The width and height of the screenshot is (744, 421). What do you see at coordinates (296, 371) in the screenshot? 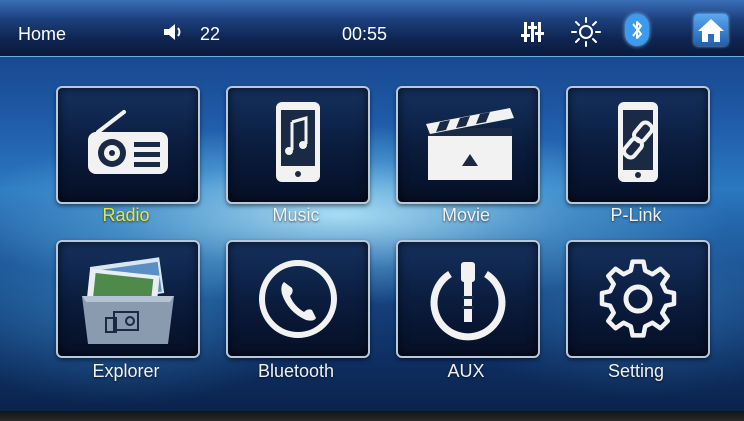
I see `bluetooth-label: Bluetooth` at bounding box center [296, 371].